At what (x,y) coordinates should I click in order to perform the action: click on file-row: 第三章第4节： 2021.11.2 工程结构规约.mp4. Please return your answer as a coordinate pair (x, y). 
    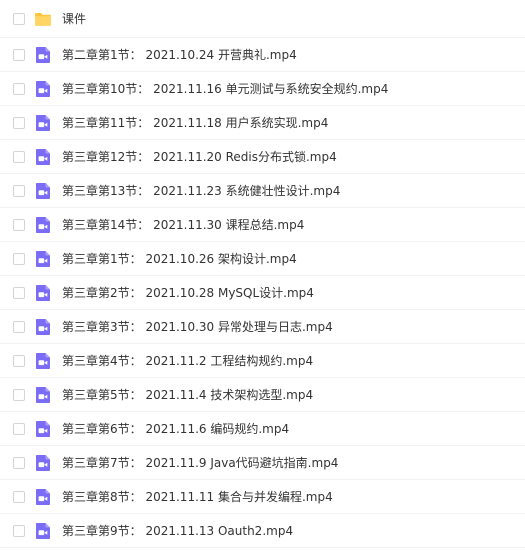
    Looking at the image, I should click on (262, 361).